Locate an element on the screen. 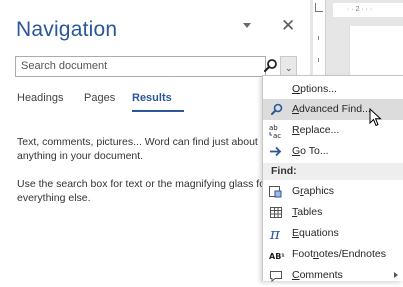  pi-icon: π is located at coordinates (276, 234).